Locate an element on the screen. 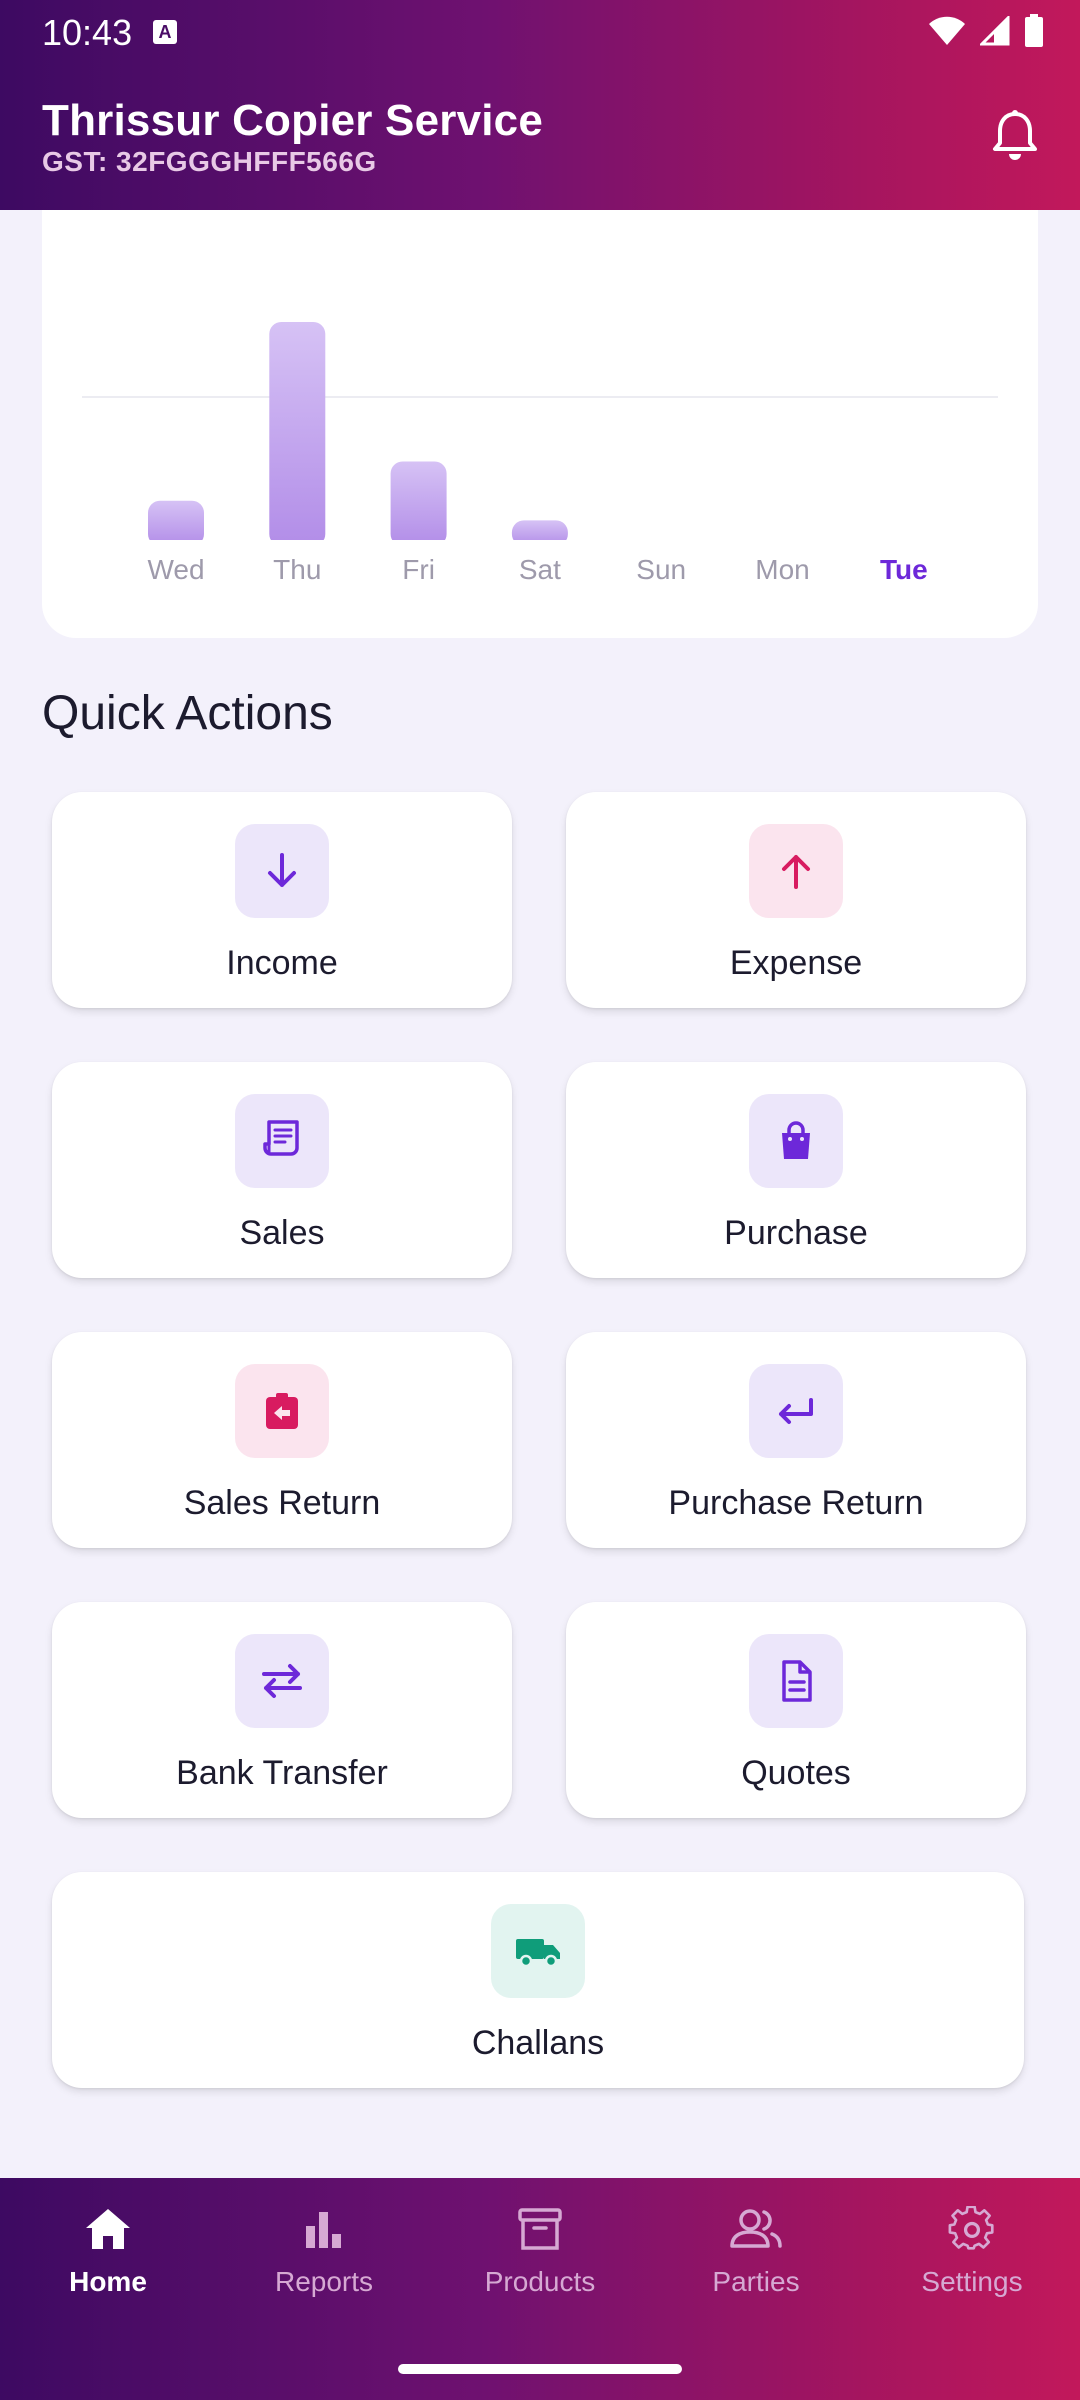 The width and height of the screenshot is (1080, 2400). income-button: Income is located at coordinates (282, 900).